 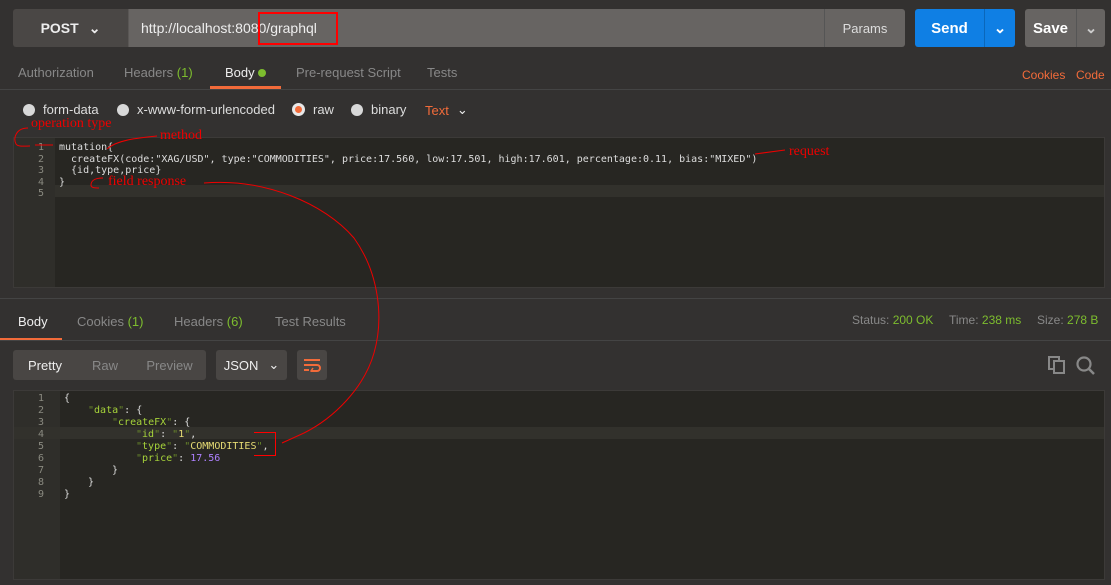 I want to click on annotation-field-response: field response, so click(x=147, y=181).